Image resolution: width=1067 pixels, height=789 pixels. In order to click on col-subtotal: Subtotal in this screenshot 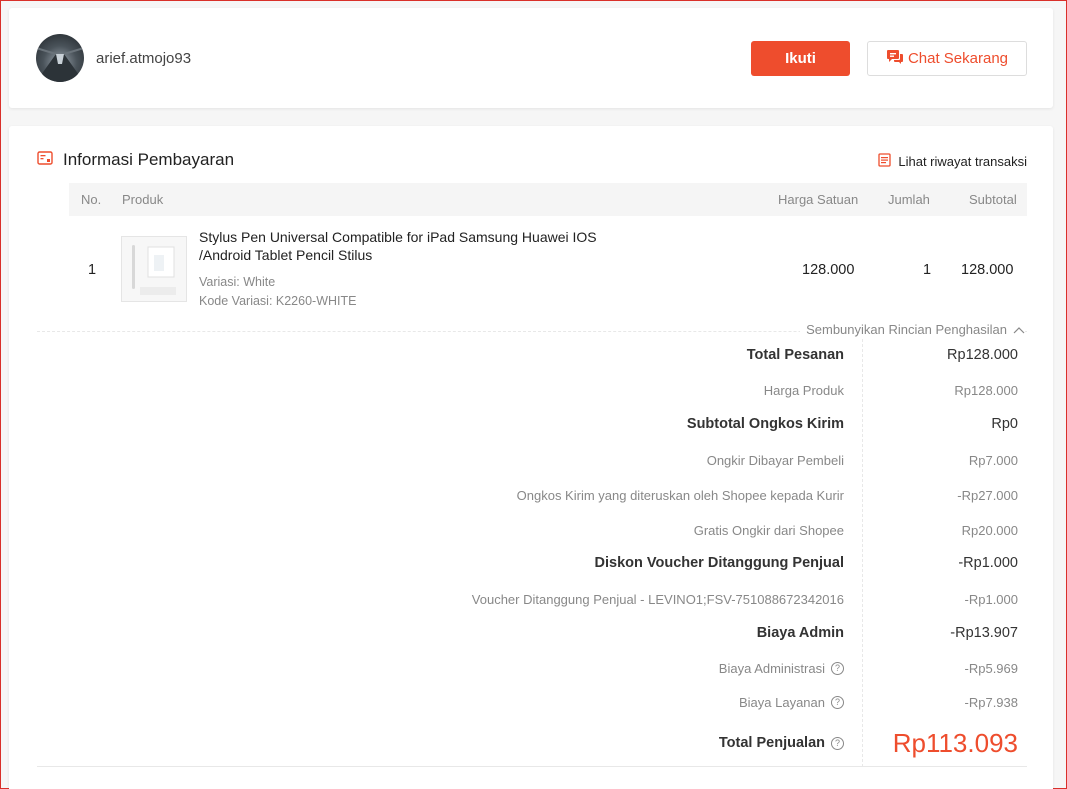, I will do `click(993, 199)`.